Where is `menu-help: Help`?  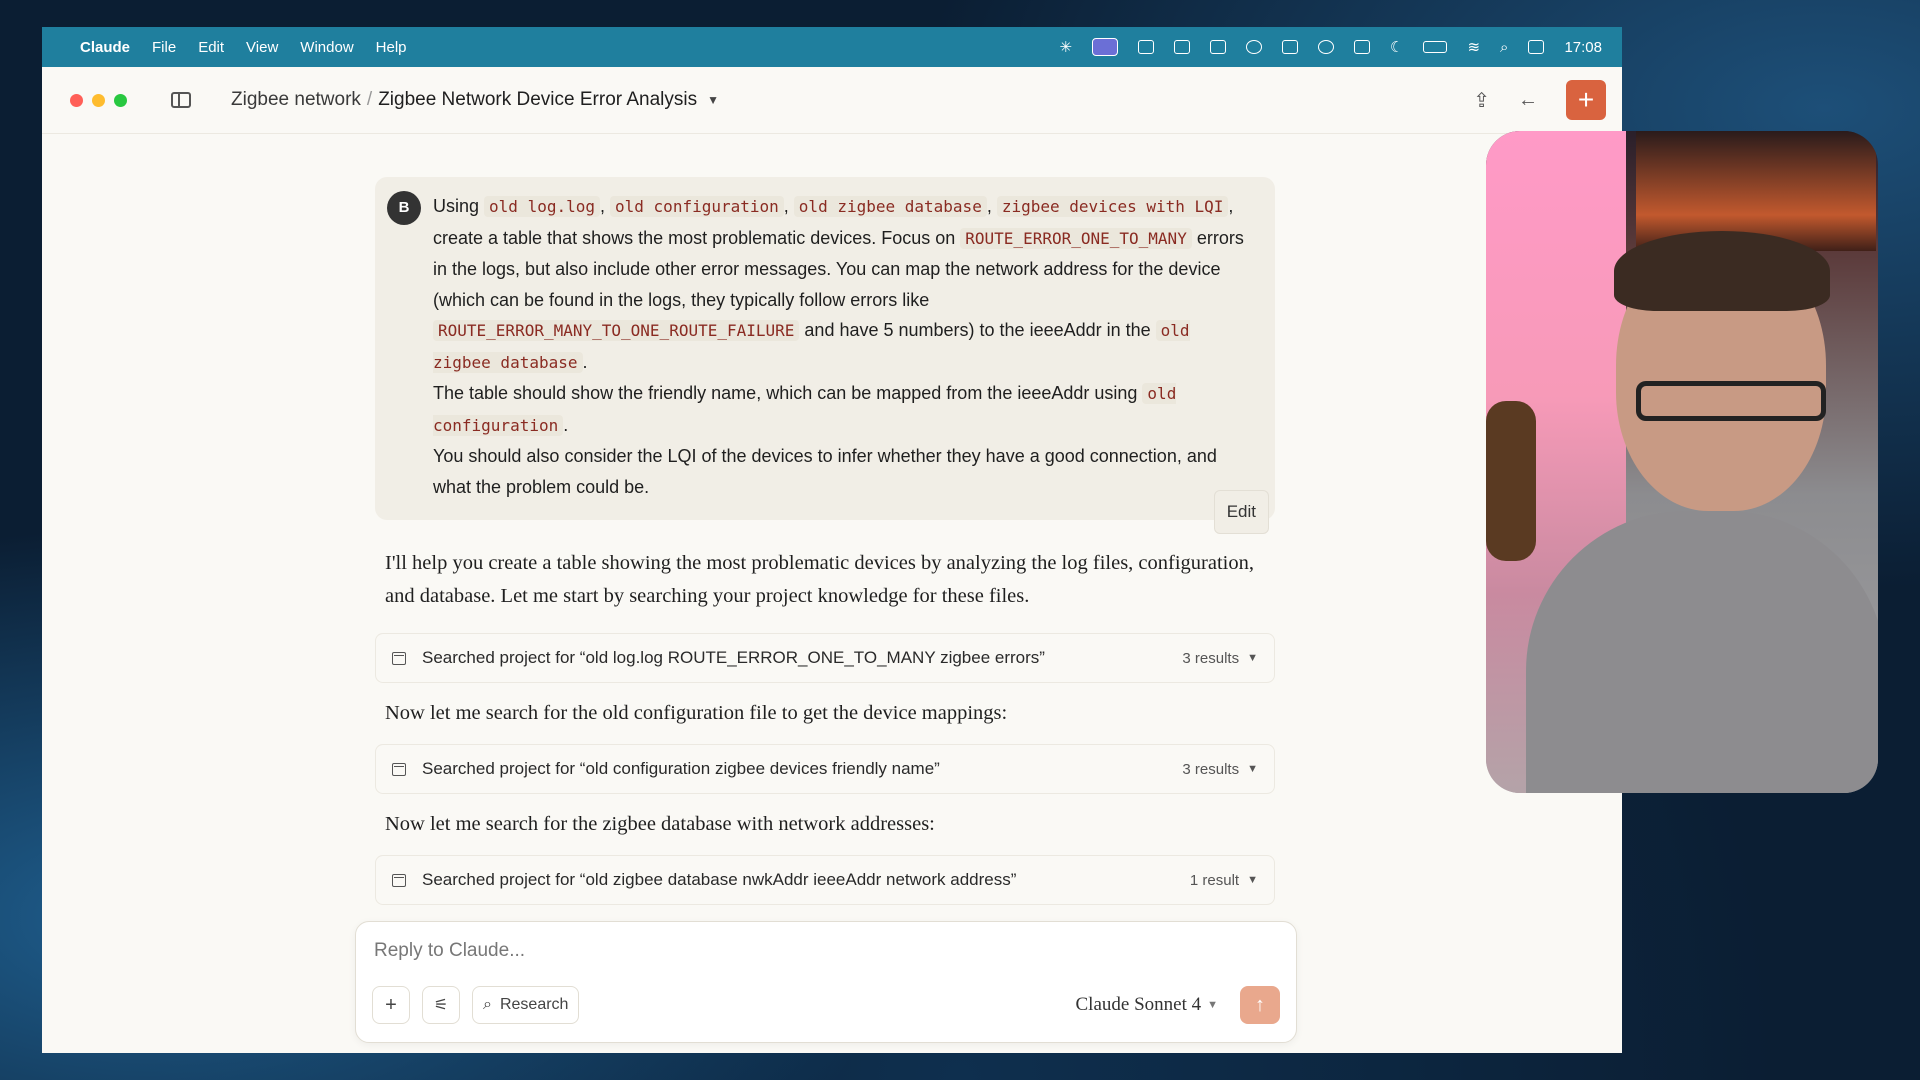
menu-help: Help is located at coordinates (391, 47).